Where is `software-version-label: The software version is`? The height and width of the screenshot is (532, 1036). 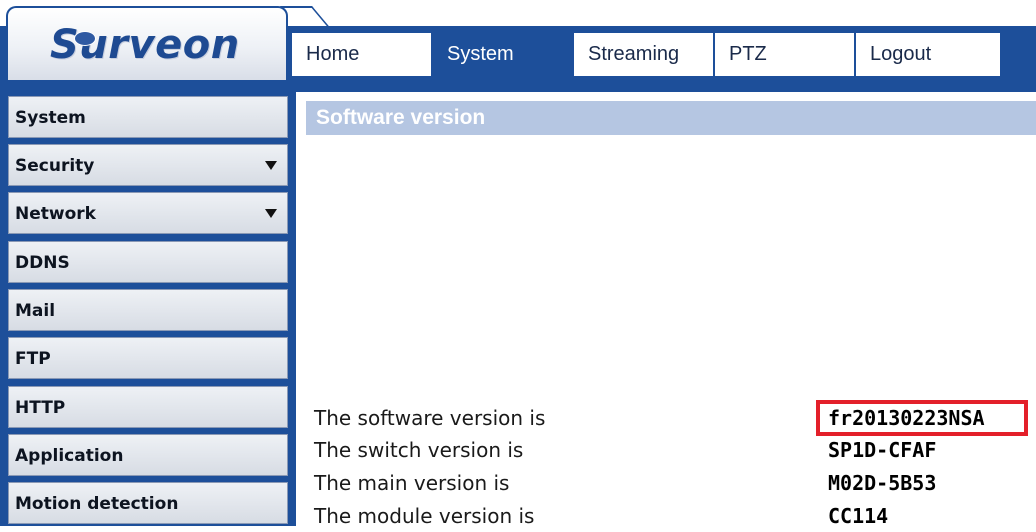
software-version-label: The software version is is located at coordinates (430, 418).